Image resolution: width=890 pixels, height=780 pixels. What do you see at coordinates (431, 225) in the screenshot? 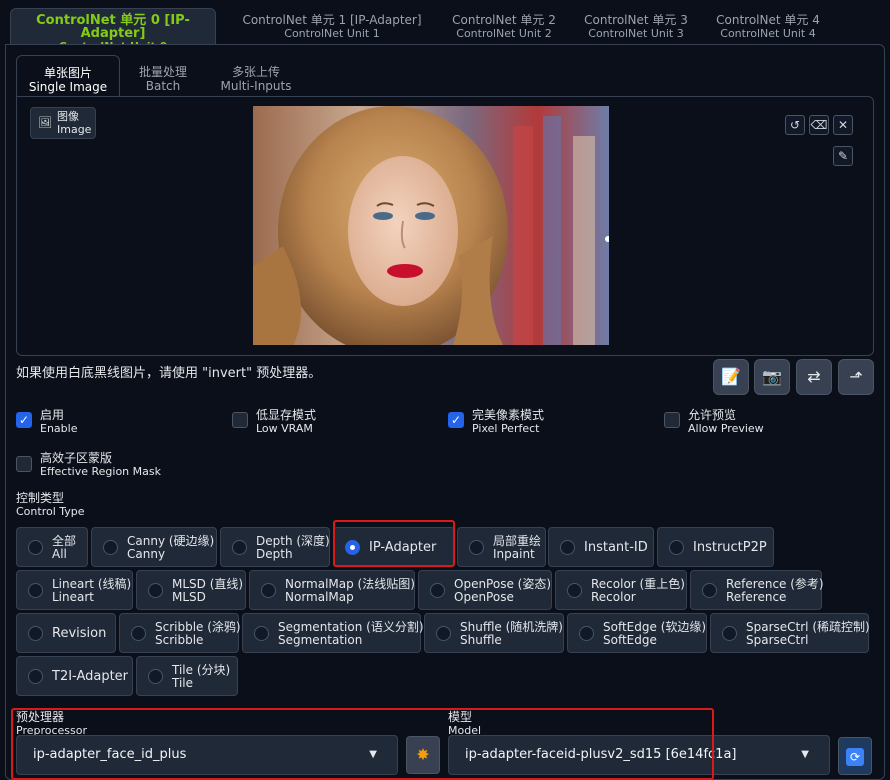
I see `uploaded-portrait-image` at bounding box center [431, 225].